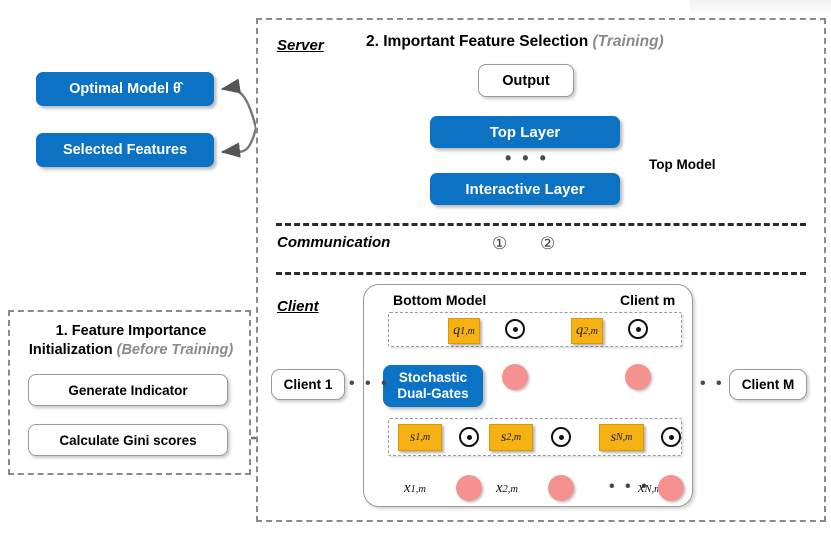  I want to click on top-model-label: Top Model, so click(682, 164).